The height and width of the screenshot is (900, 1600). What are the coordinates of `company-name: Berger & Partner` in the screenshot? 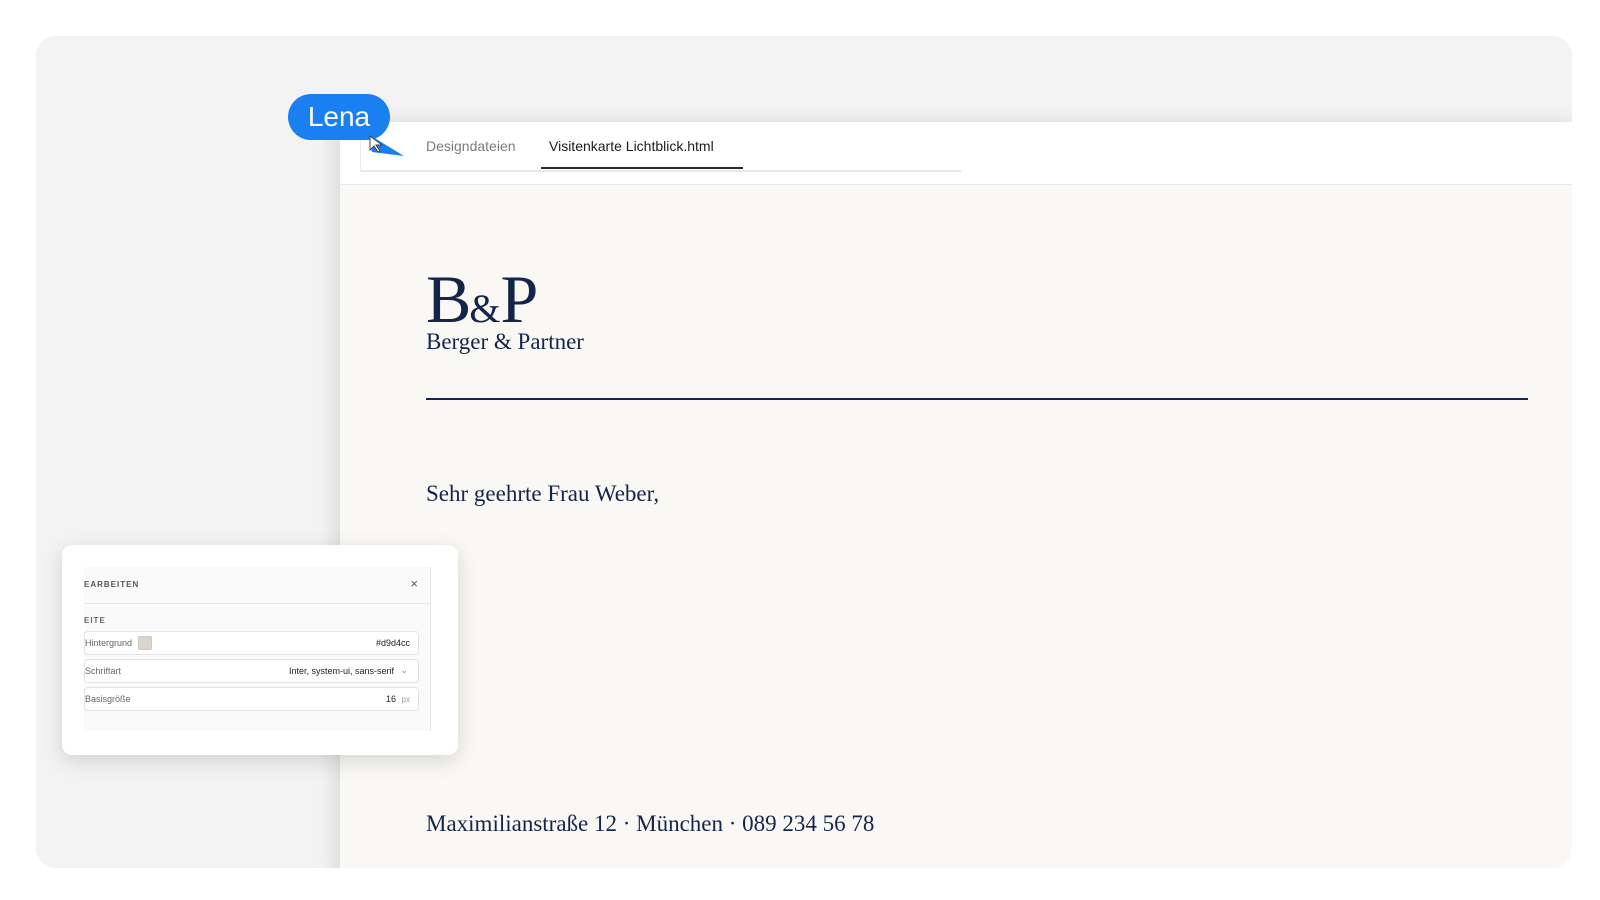 It's located at (505, 341).